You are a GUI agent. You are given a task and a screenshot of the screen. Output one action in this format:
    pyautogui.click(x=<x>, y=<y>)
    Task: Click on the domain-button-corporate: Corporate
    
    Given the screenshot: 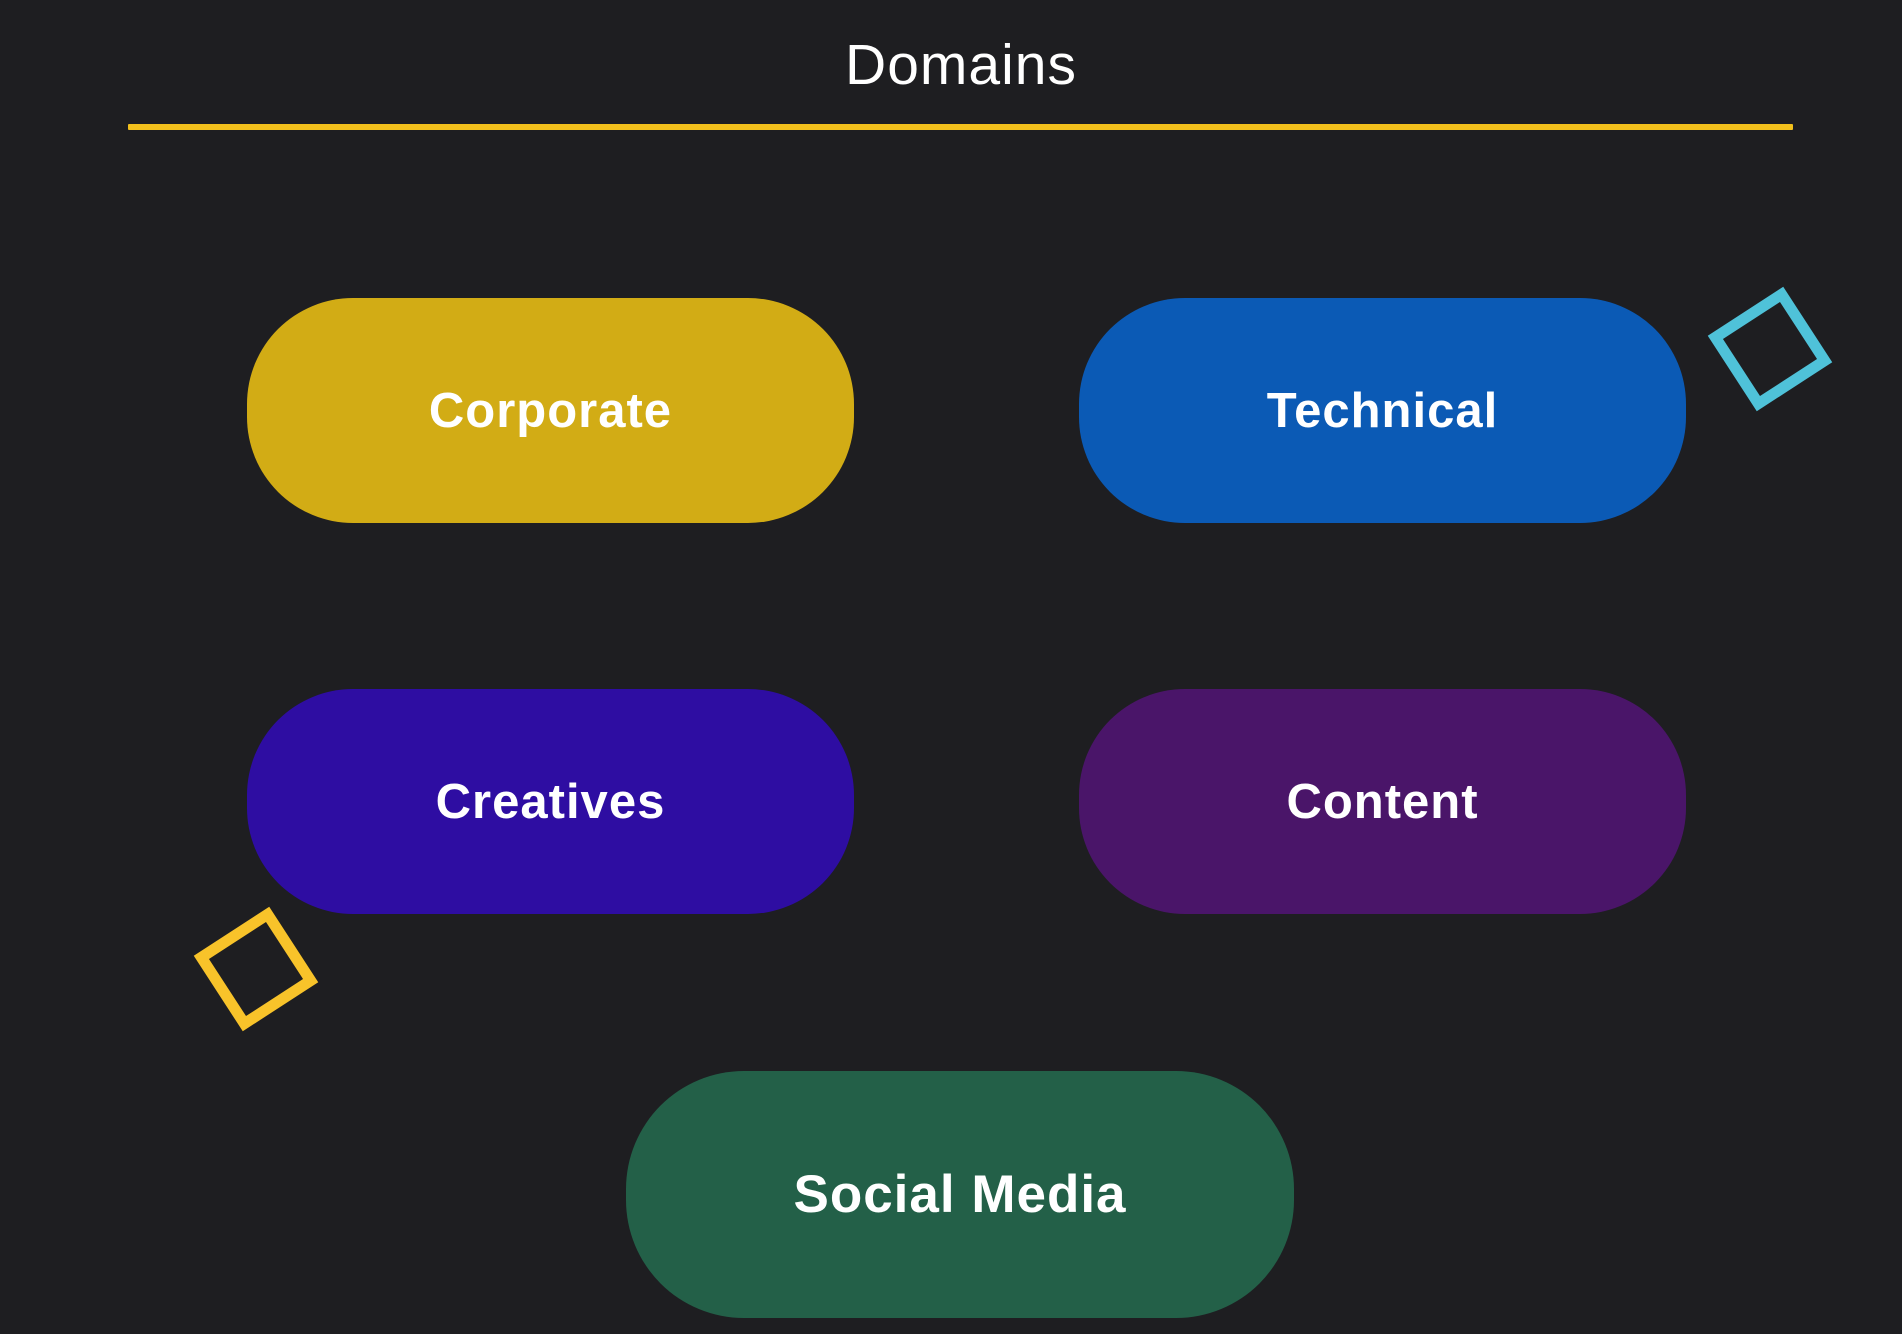 What is the action you would take?
    pyautogui.click(x=550, y=410)
    